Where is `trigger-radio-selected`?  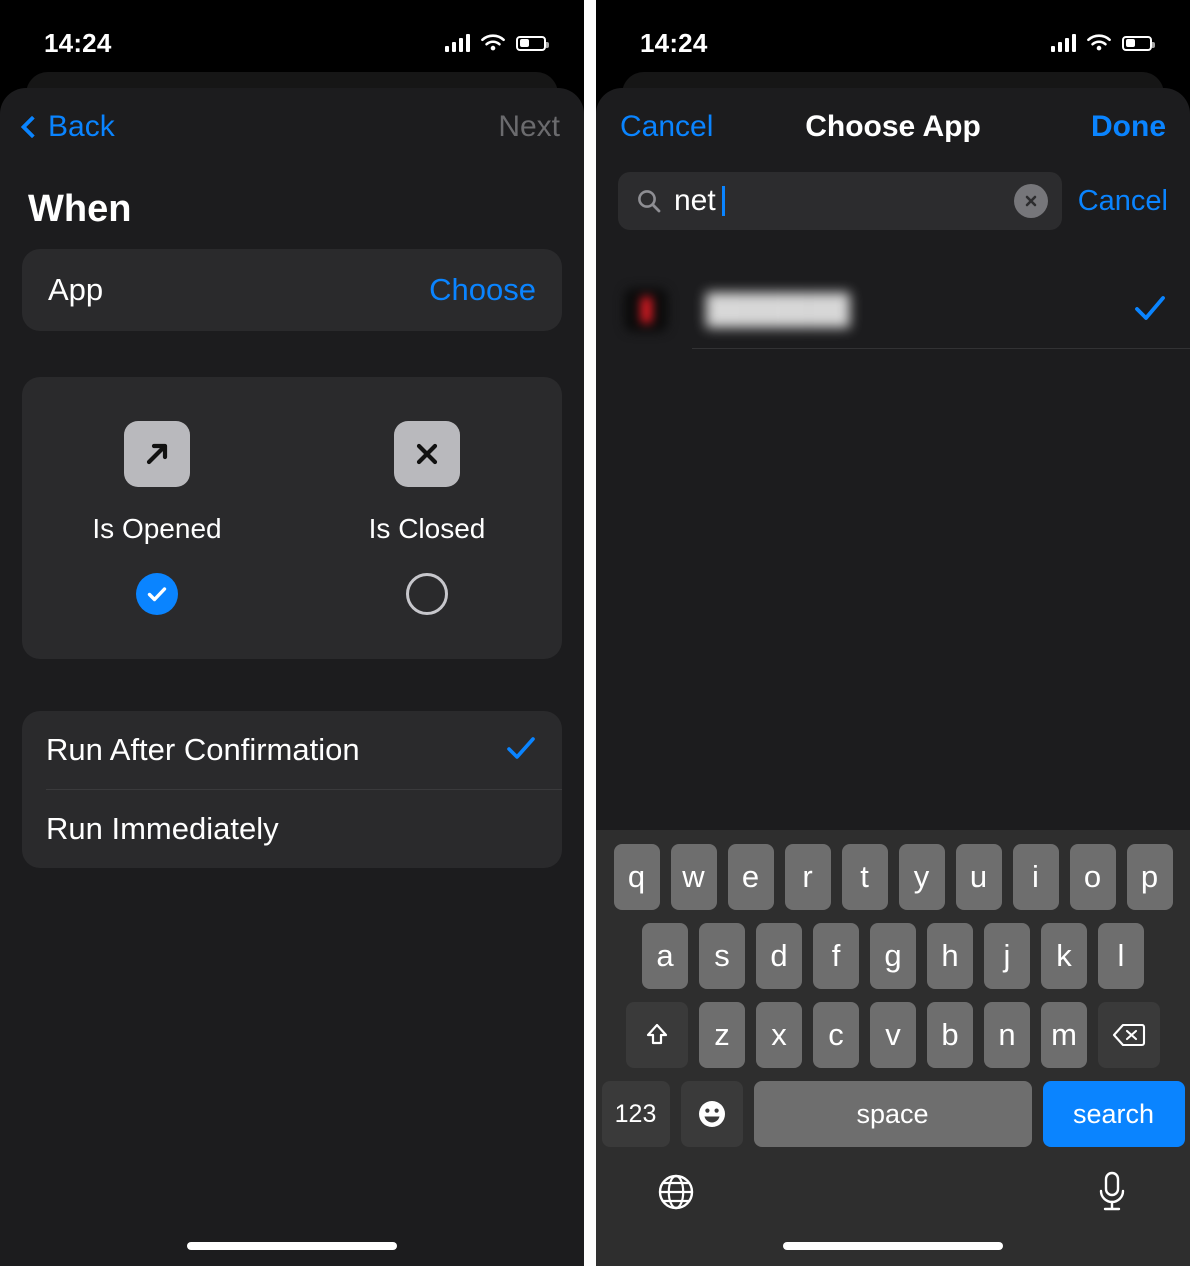 trigger-radio-selected is located at coordinates (157, 594).